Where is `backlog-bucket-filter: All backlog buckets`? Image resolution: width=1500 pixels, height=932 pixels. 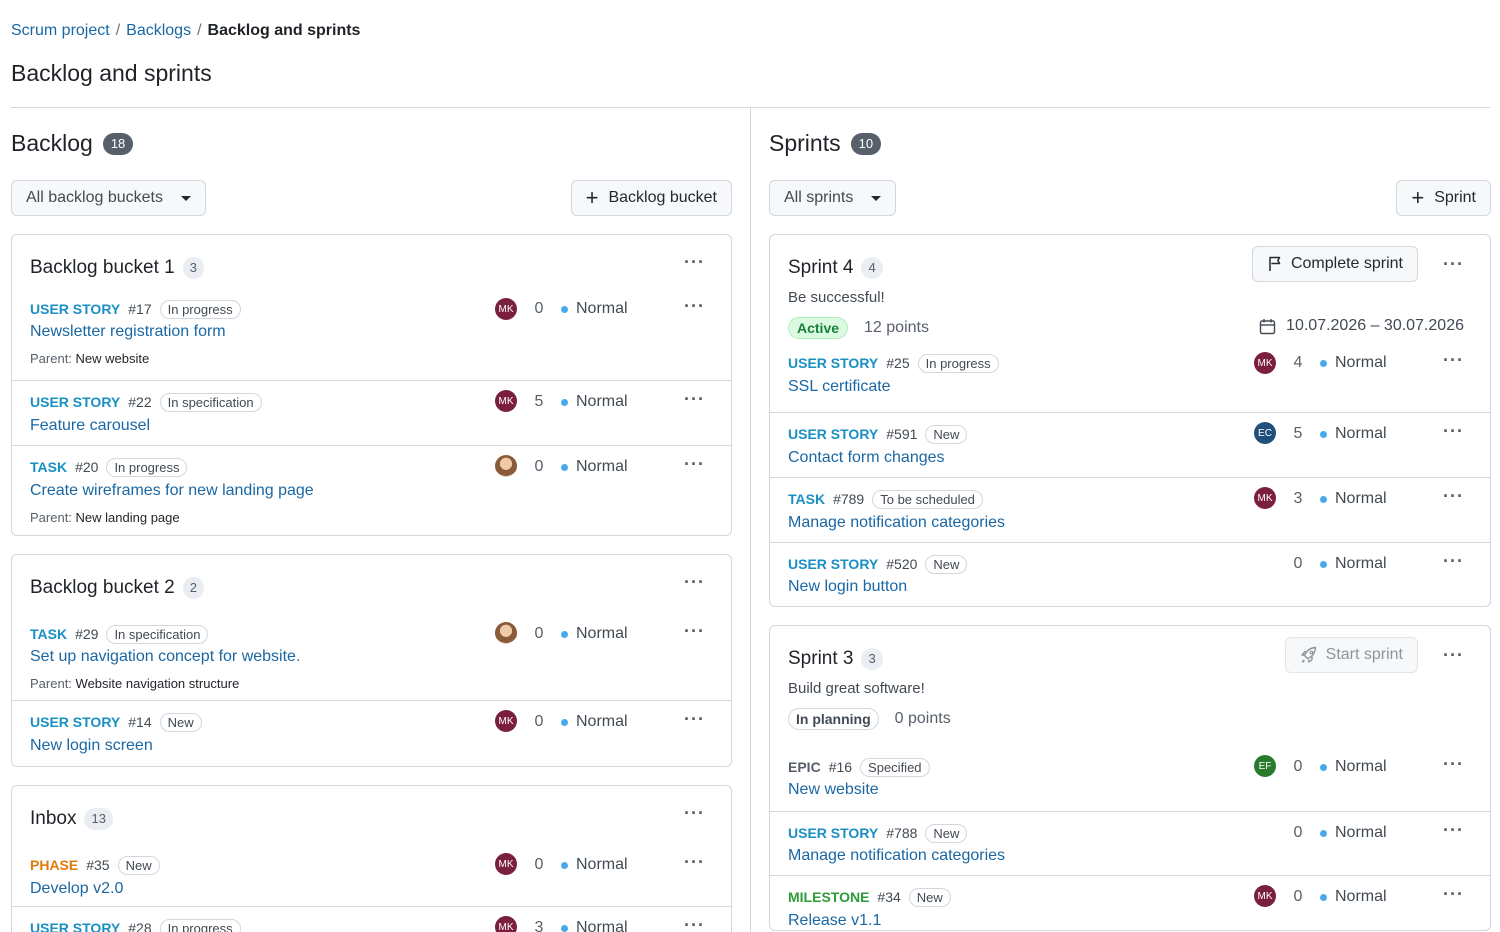
backlog-bucket-filter: All backlog buckets is located at coordinates (108, 198).